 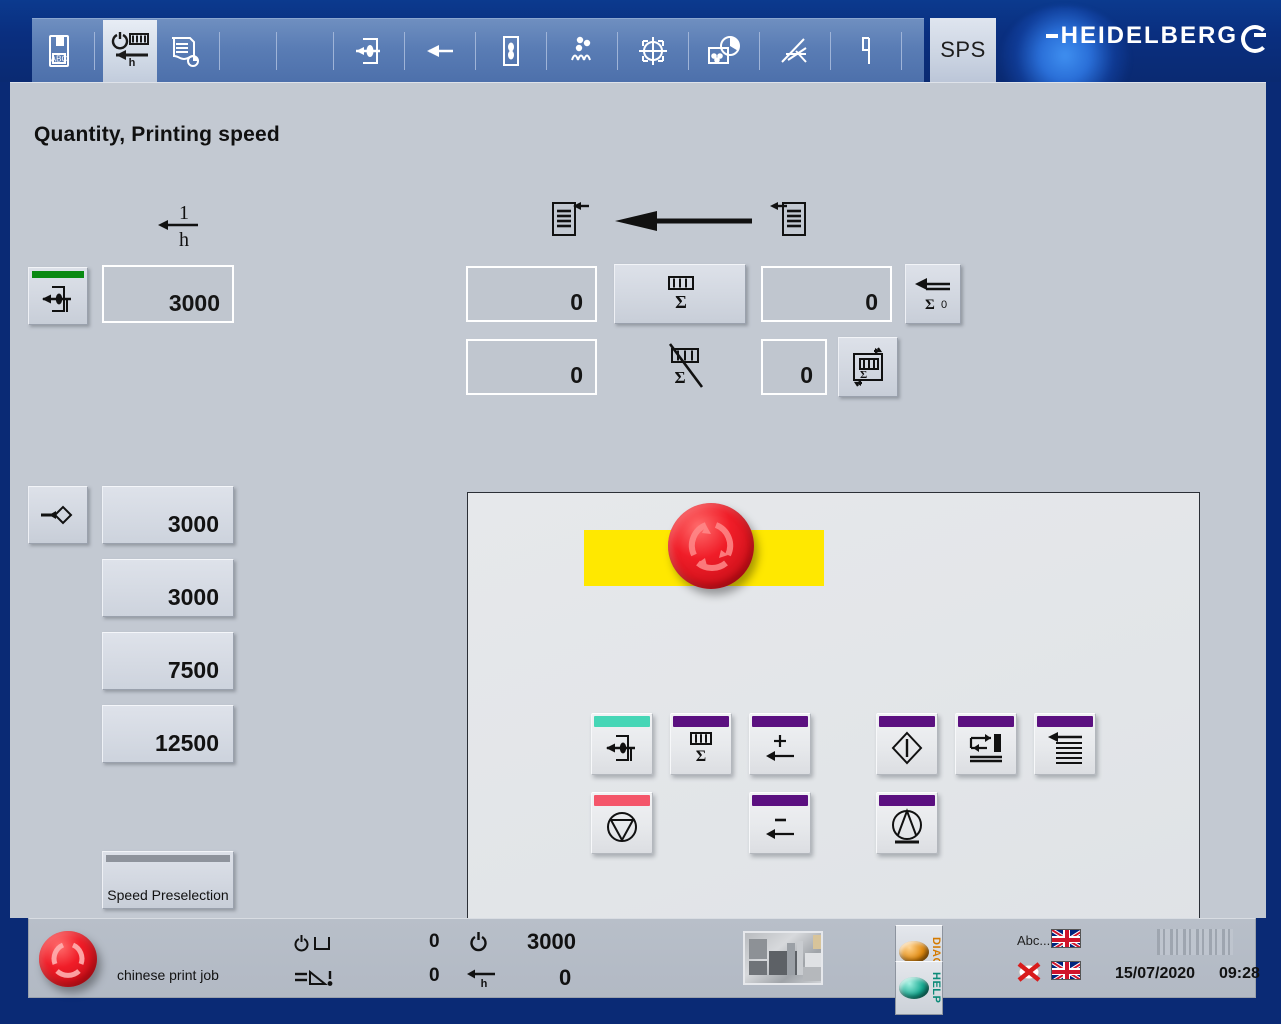 I want to click on toolbar-item-job-data: ABC, so click(x=59, y=51).